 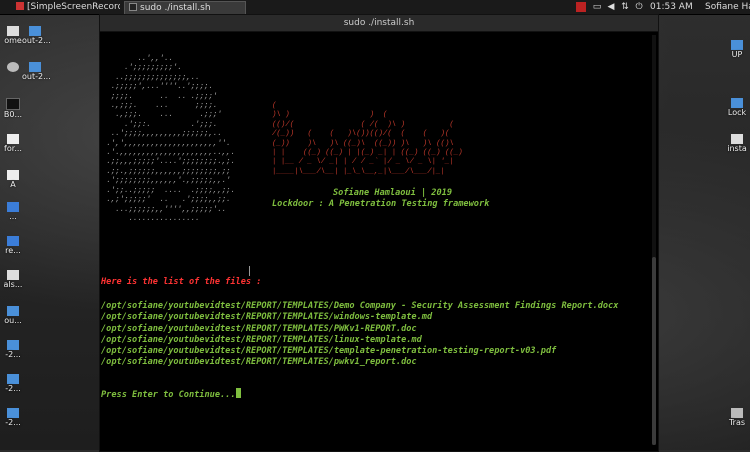 What do you see at coordinates (654, 351) in the screenshot?
I see `scrollbar-thumb` at bounding box center [654, 351].